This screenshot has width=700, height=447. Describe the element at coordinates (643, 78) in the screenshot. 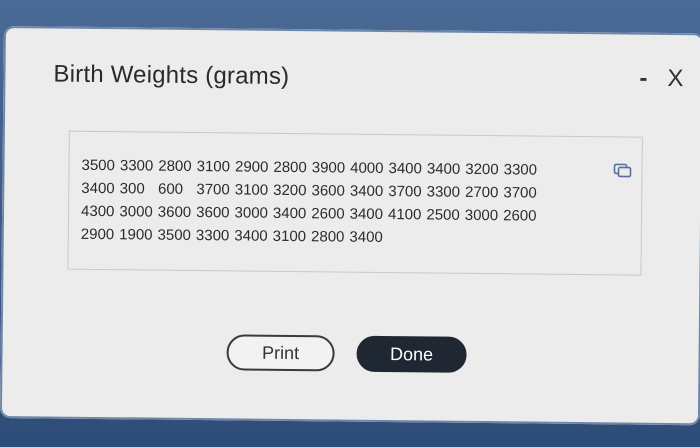

I see `minimize-button: -` at that location.